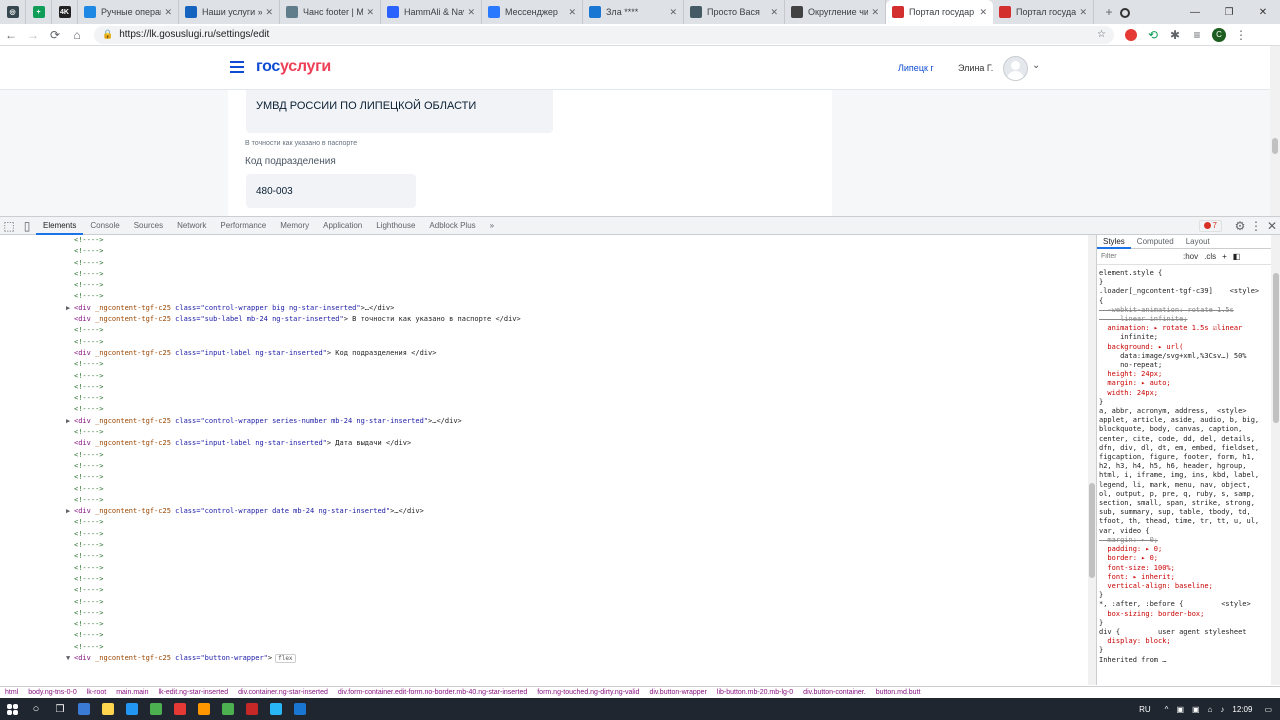  What do you see at coordinates (1240, 226) in the screenshot?
I see `settings-gear-icon: ⚙` at bounding box center [1240, 226].